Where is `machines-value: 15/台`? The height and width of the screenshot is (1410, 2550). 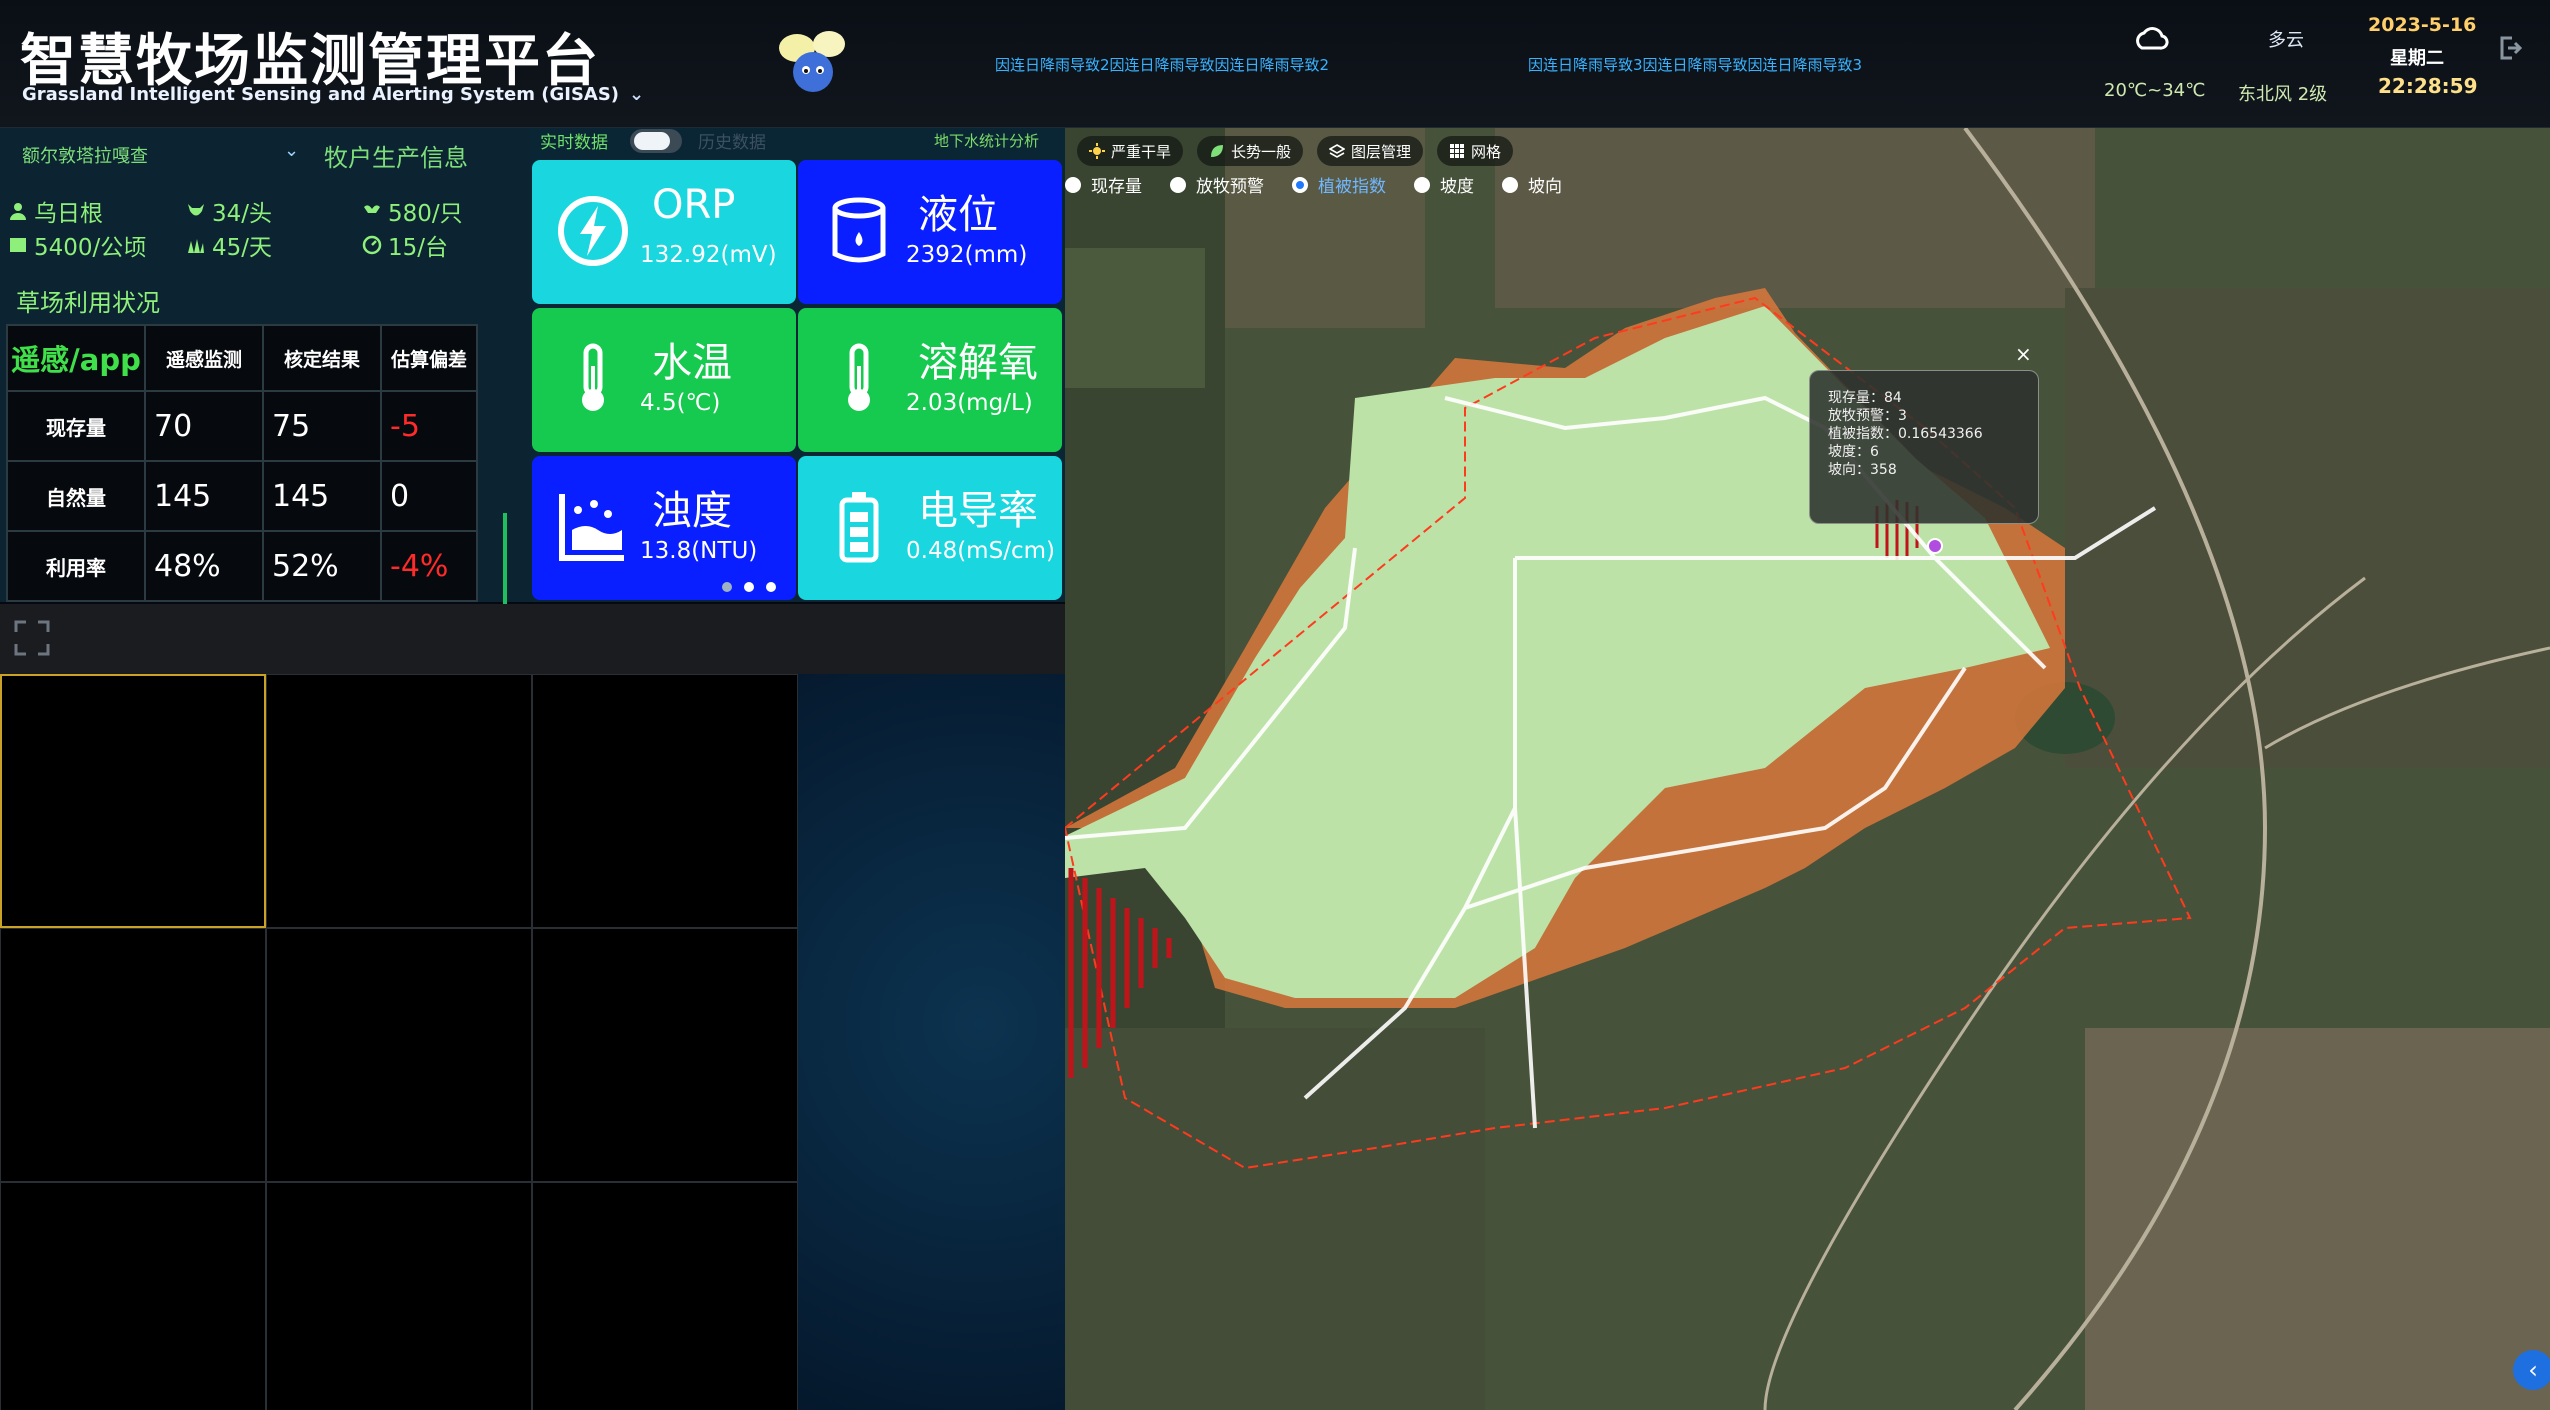 machines-value: 15/台 is located at coordinates (418, 248).